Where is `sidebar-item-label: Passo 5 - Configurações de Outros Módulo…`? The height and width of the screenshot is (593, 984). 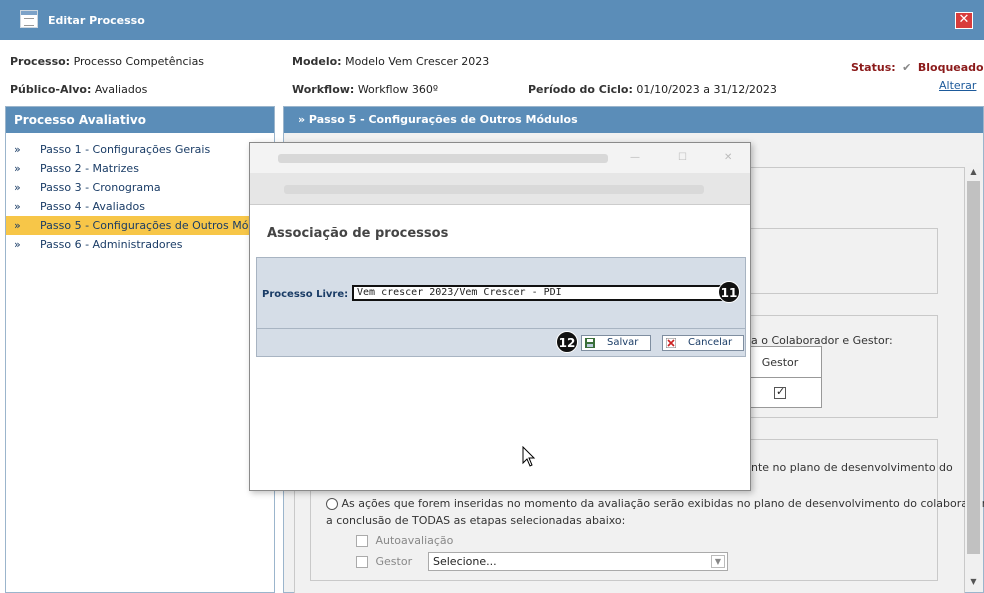 sidebar-item-label: Passo 5 - Configurações de Outros Módulo… is located at coordinates (159, 225).